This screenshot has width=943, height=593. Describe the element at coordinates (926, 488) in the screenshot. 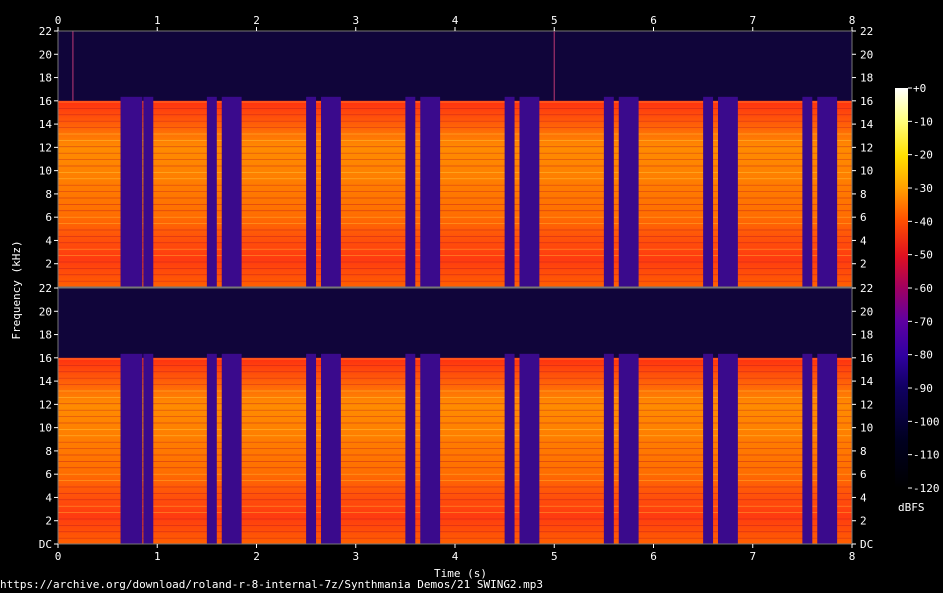

I see `colorbar-tick-label: -120` at that location.